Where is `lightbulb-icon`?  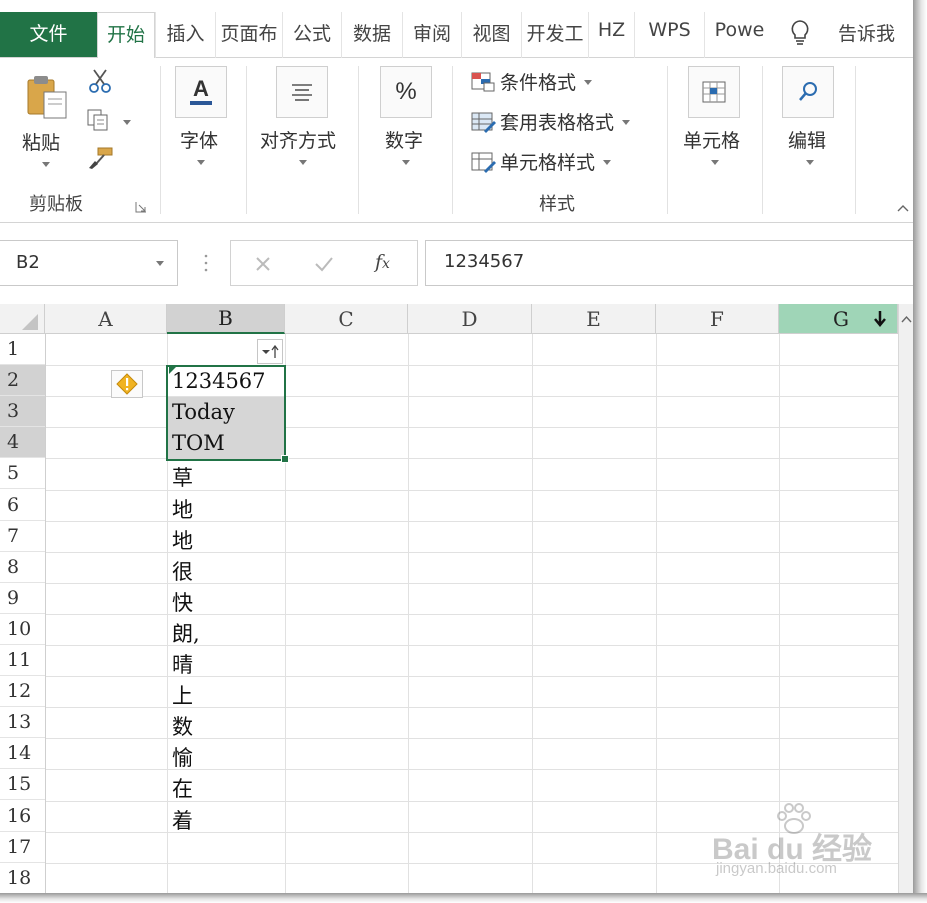 lightbulb-icon is located at coordinates (800, 33).